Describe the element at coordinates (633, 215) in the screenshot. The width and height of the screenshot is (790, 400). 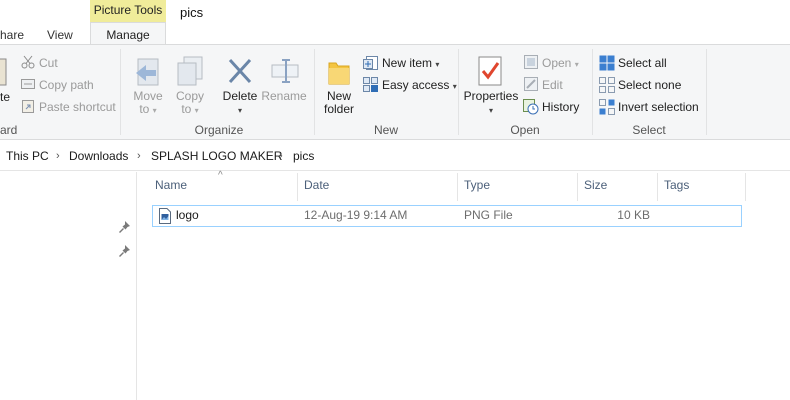
I see `file-size: 10 KB` at that location.